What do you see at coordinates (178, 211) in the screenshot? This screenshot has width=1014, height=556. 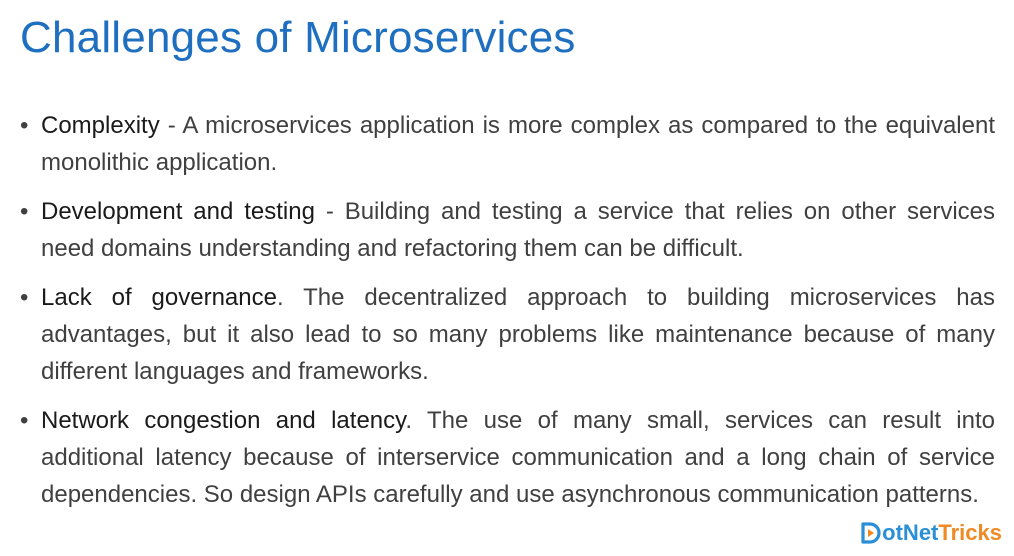 I see `bullet-term: Development and testing` at bounding box center [178, 211].